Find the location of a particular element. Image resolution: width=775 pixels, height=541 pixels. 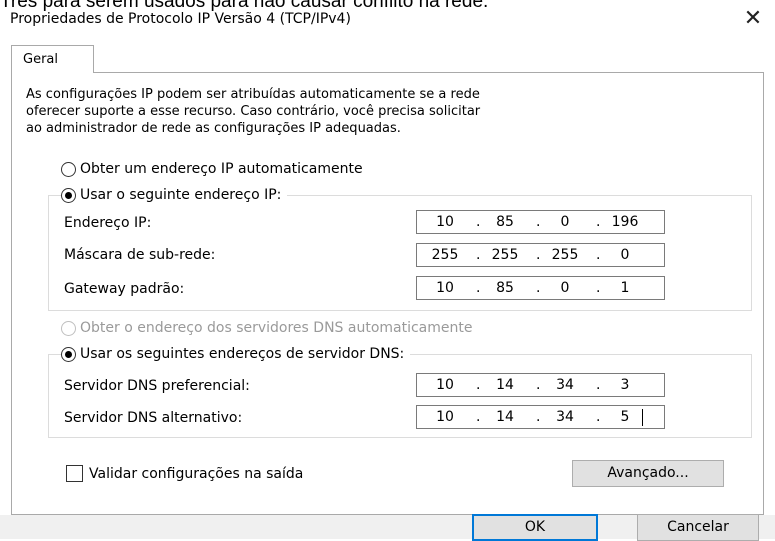

ip-address-label: Endereço IP: is located at coordinates (108, 223).